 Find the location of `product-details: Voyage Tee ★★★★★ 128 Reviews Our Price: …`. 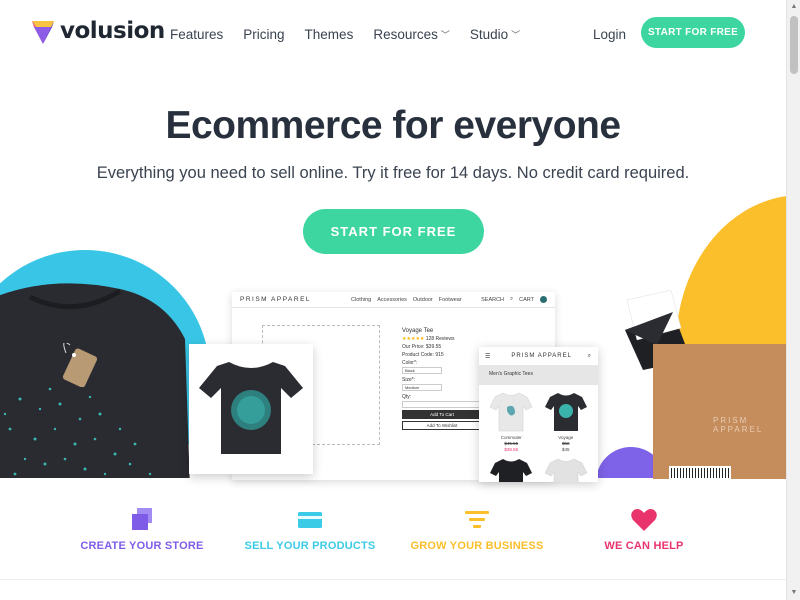

product-details: Voyage Tee ★★★★★ 128 Reviews Our Price: … is located at coordinates (442, 378).